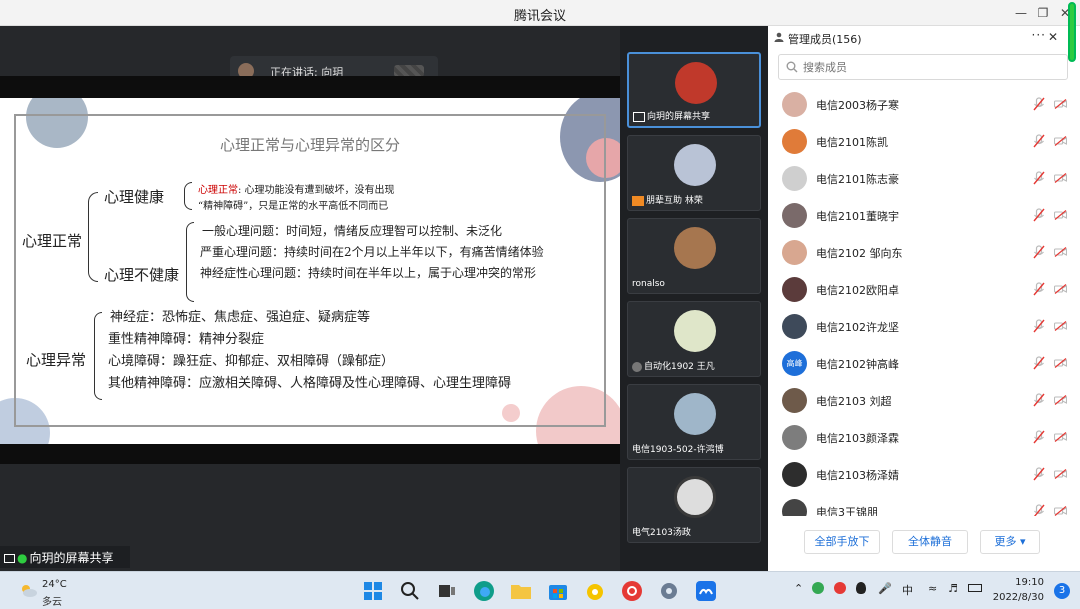 The image size is (1080, 609). Describe the element at coordinates (825, 39) in the screenshot. I see `panel-title: 管理成员(156)` at that location.